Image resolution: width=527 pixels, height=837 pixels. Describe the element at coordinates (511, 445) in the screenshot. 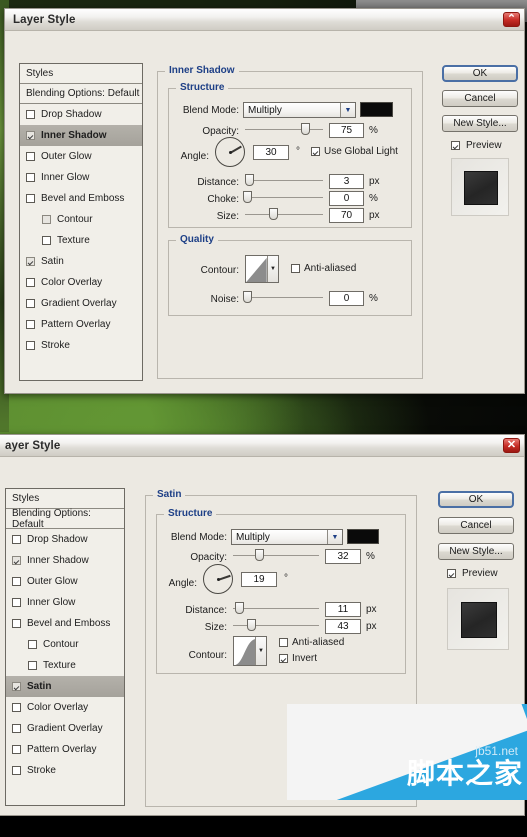

I see `close-icon: ✕` at that location.